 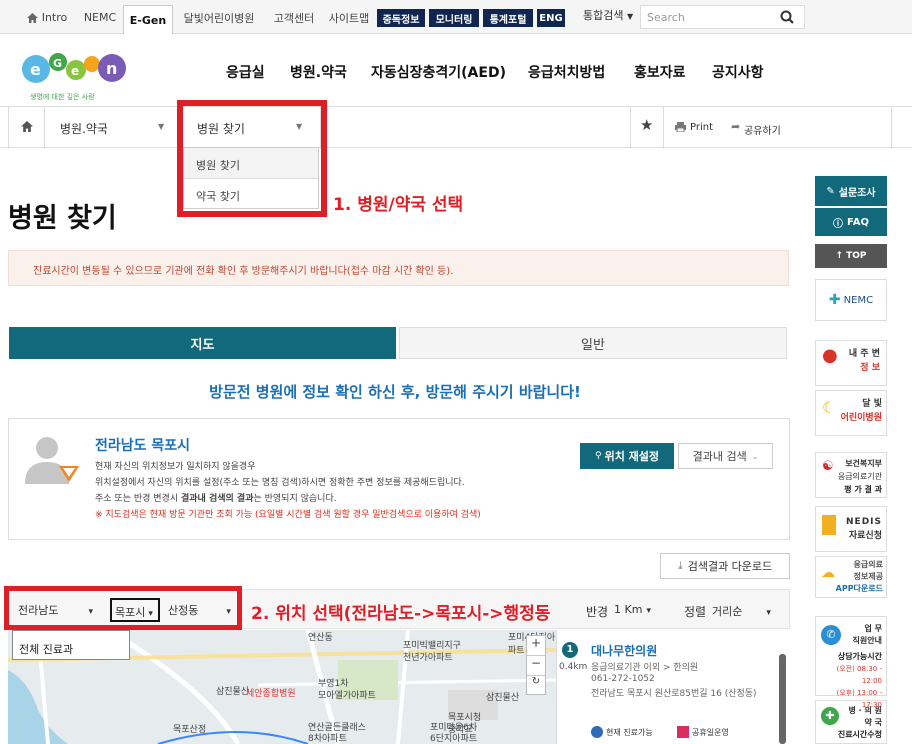 I want to click on map-label: 연산동, so click(x=320, y=638).